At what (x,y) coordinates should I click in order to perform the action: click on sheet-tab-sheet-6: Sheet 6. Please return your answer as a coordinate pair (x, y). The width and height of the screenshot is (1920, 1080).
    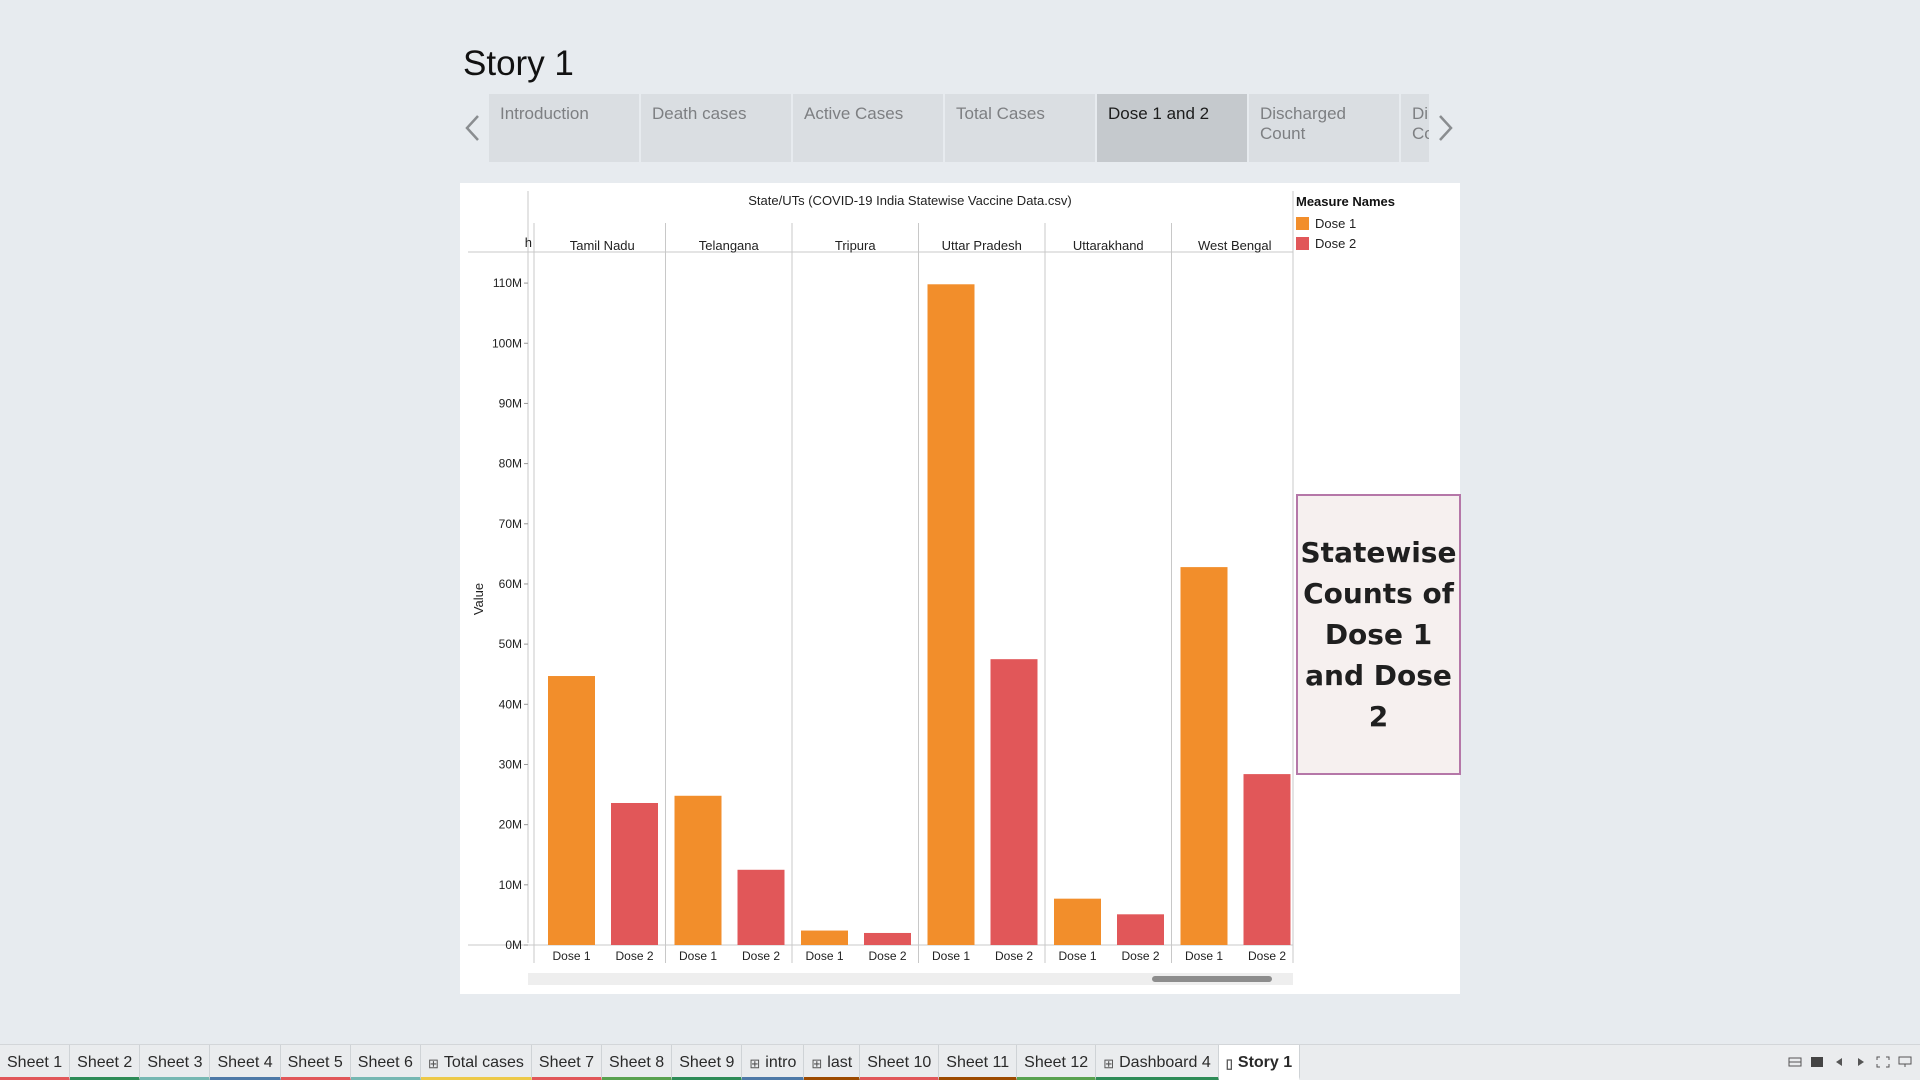
    Looking at the image, I should click on (385, 1062).